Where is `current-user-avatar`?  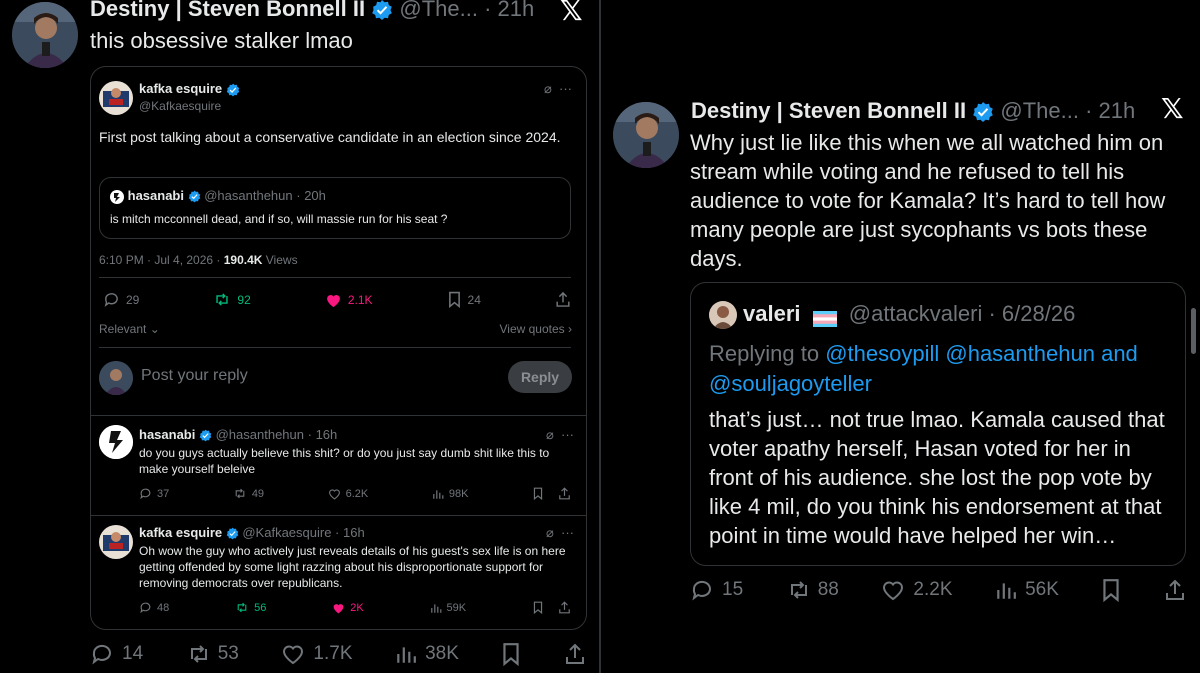
current-user-avatar is located at coordinates (116, 378).